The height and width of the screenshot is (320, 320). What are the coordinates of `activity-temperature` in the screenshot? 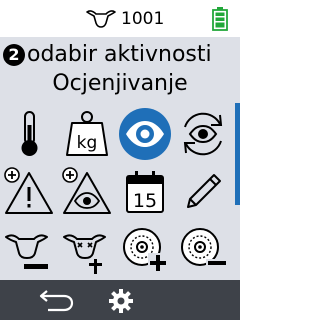 It's located at (29, 134).